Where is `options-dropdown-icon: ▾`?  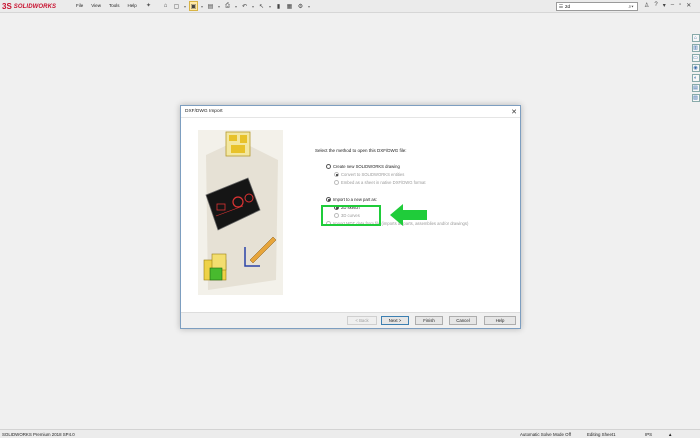 options-dropdown-icon: ▾ is located at coordinates (309, 6).